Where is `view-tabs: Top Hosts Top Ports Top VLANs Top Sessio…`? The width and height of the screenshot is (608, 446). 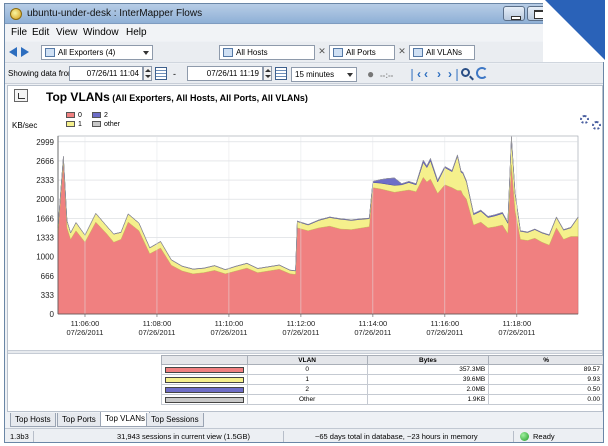 view-tabs: Top Hosts Top Ports Top VLANs Top Sessio… is located at coordinates (305, 420).